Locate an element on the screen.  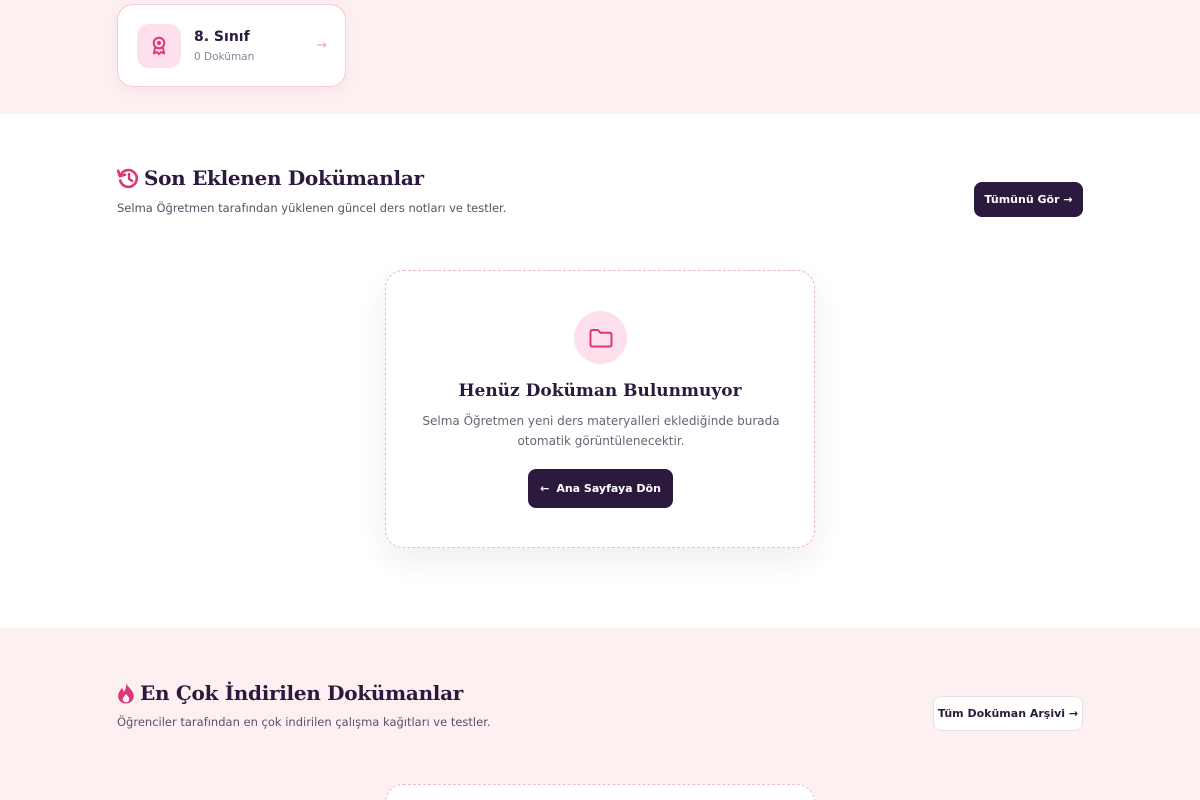
home-button: ← Ana Sayfaya Dön is located at coordinates (600, 488).